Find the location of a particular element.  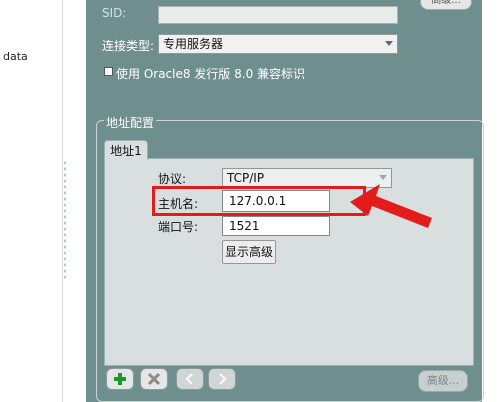

left-pane: data is located at coordinates (31, 201).